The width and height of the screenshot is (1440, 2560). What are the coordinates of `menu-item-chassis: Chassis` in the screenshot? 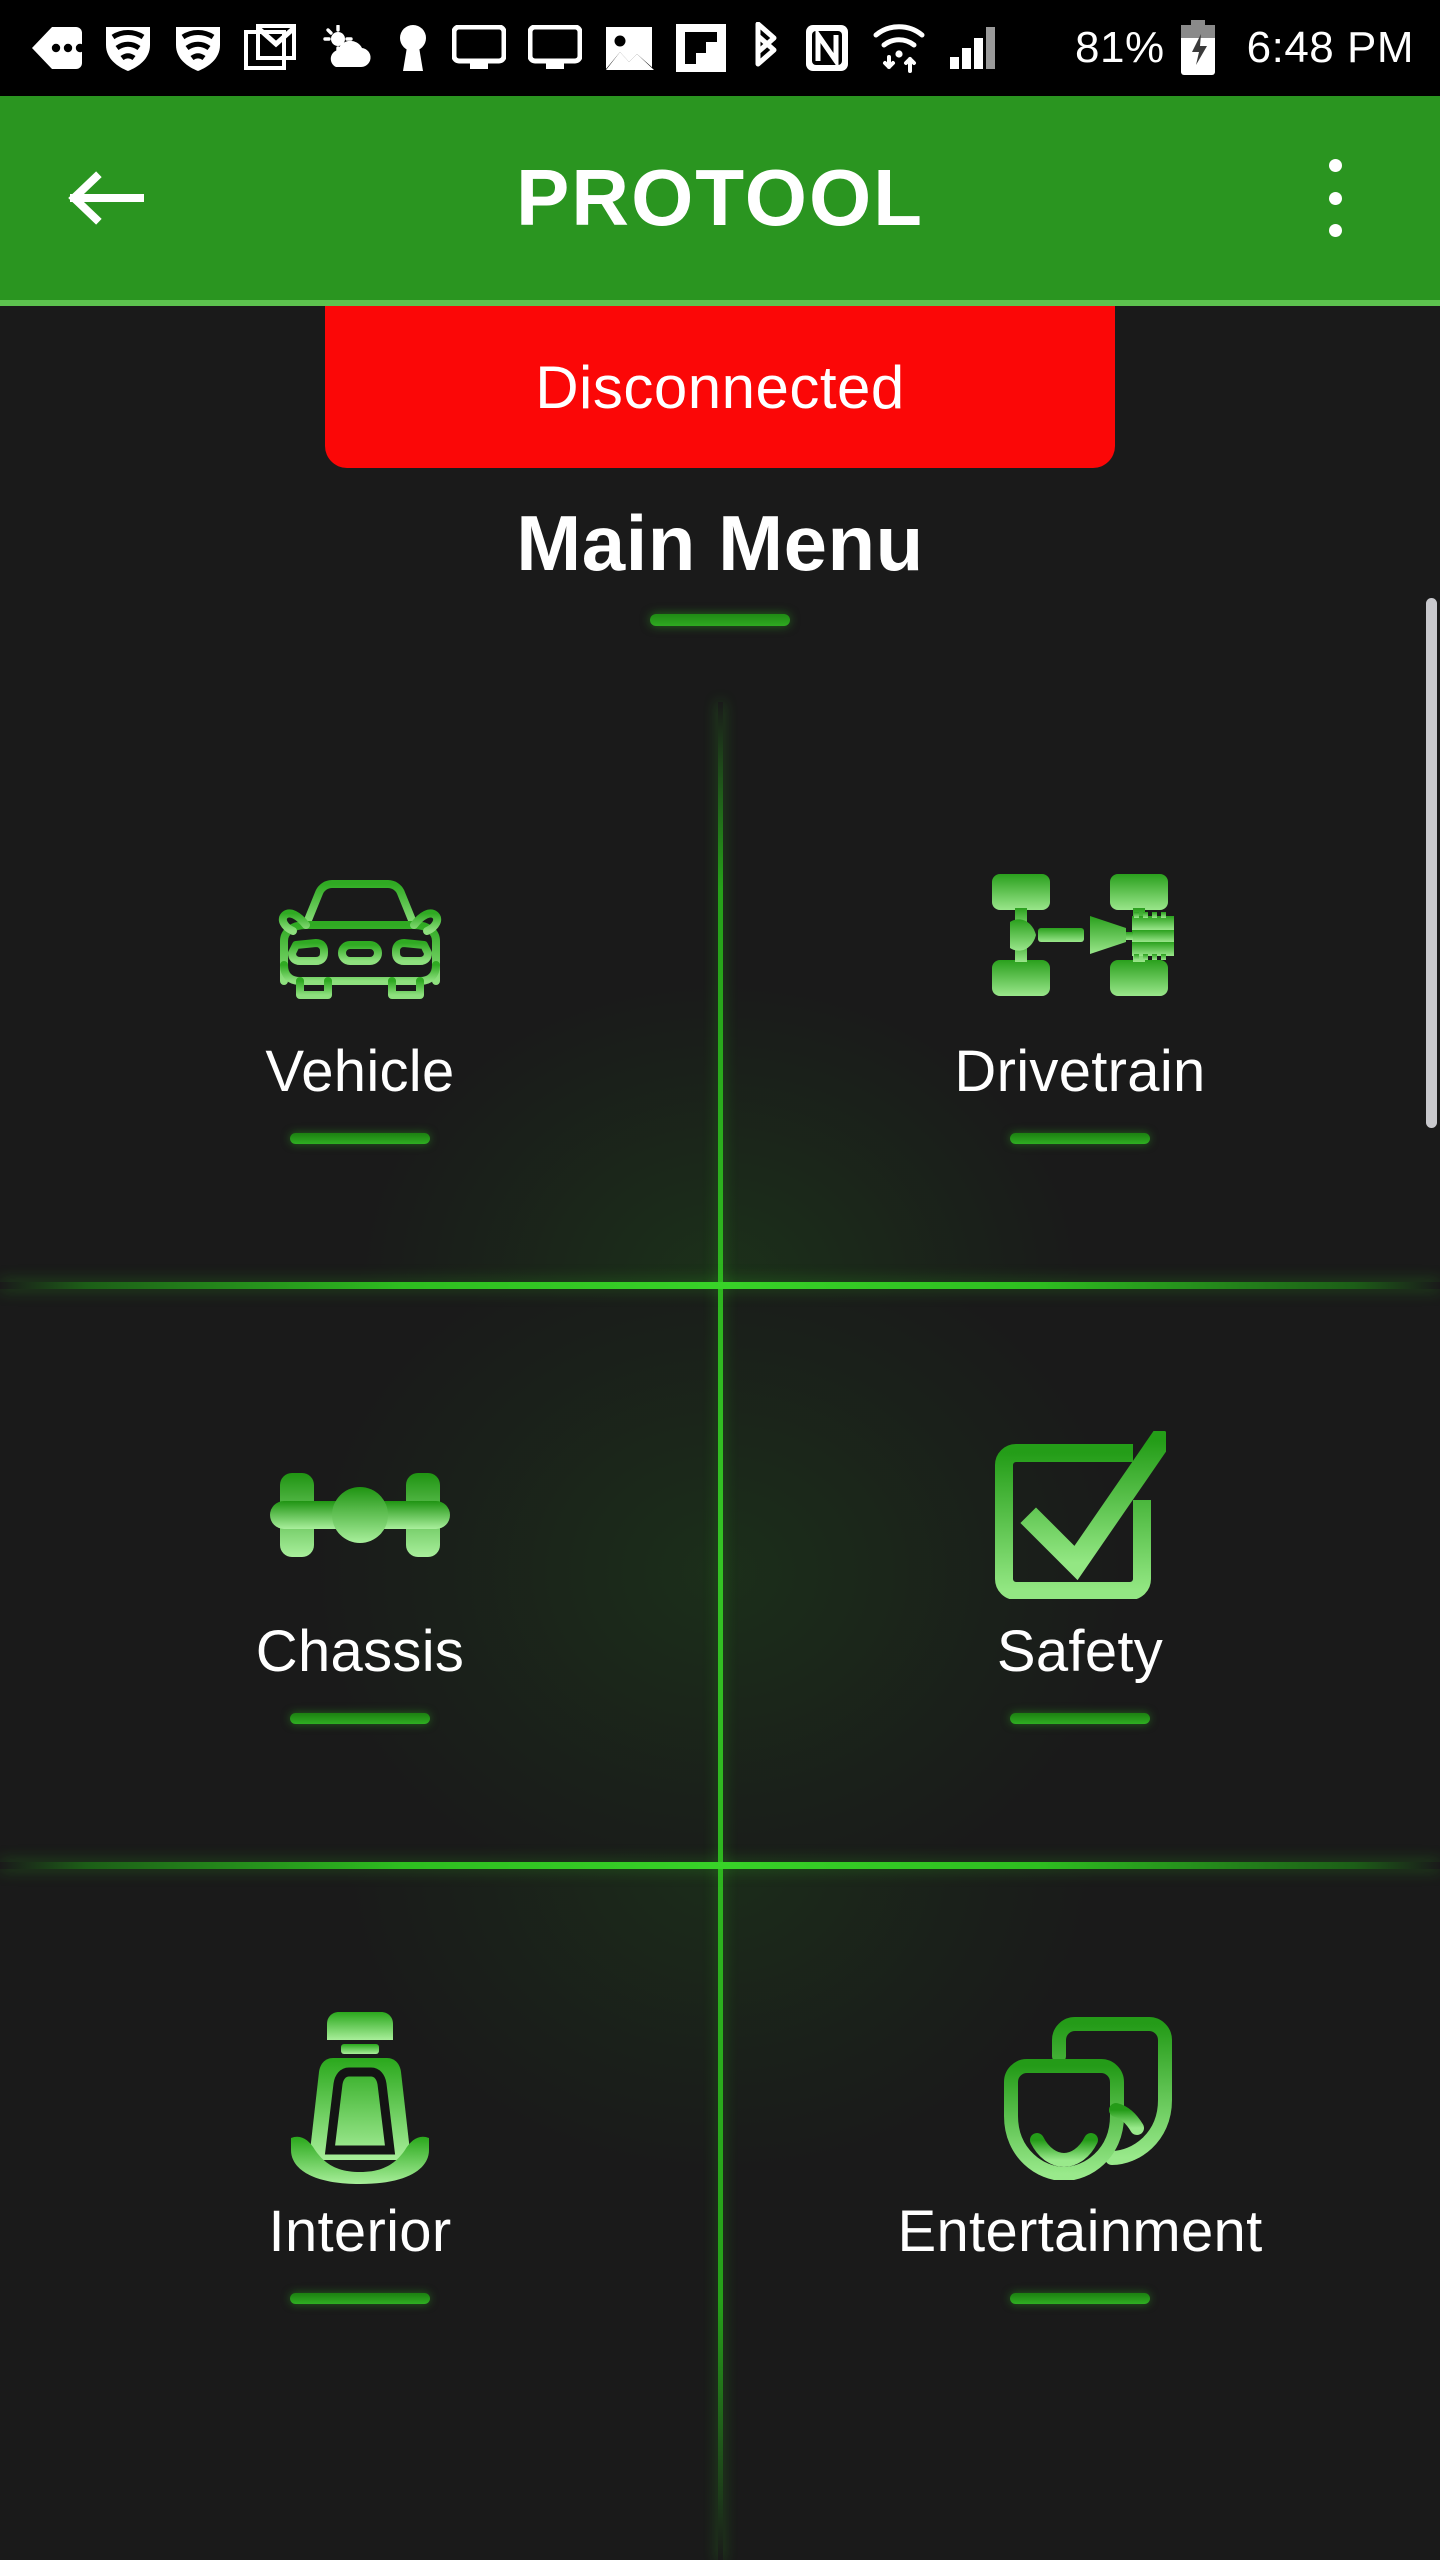 It's located at (360, 1572).